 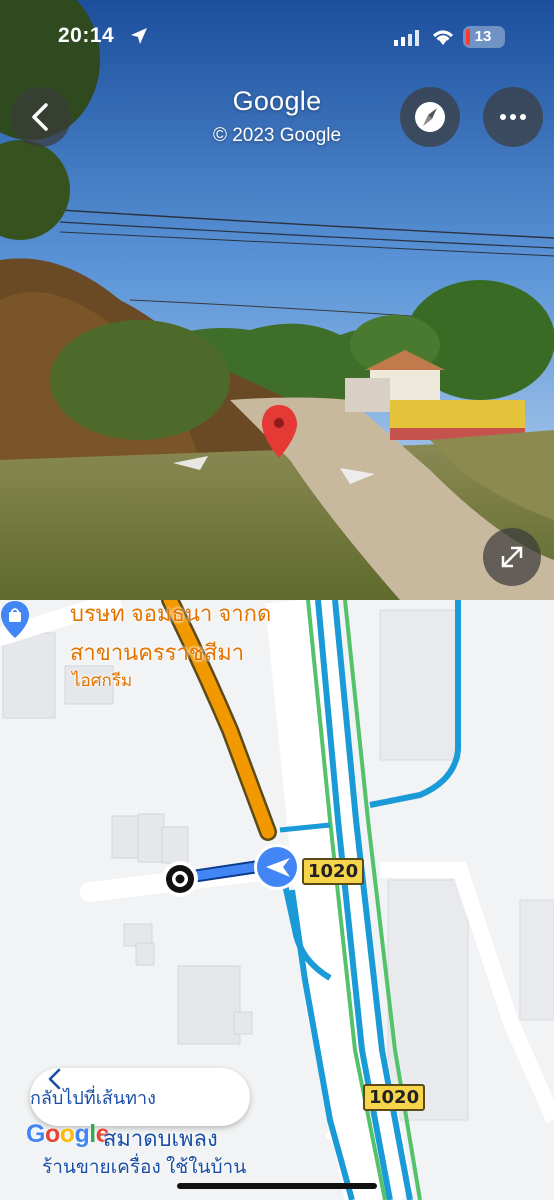 What do you see at coordinates (15, 620) in the screenshot?
I see `shopping-bag-pin-icon` at bounding box center [15, 620].